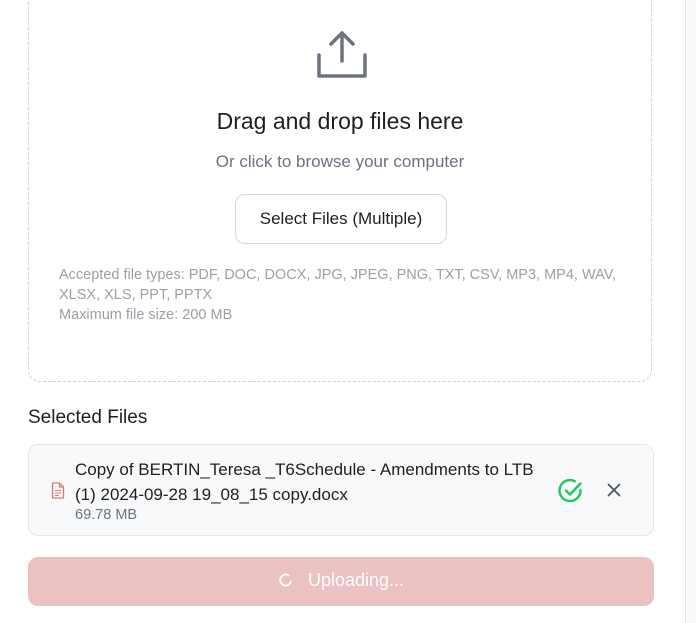  Describe the element at coordinates (614, 490) in the screenshot. I see `remove-file-button` at that location.